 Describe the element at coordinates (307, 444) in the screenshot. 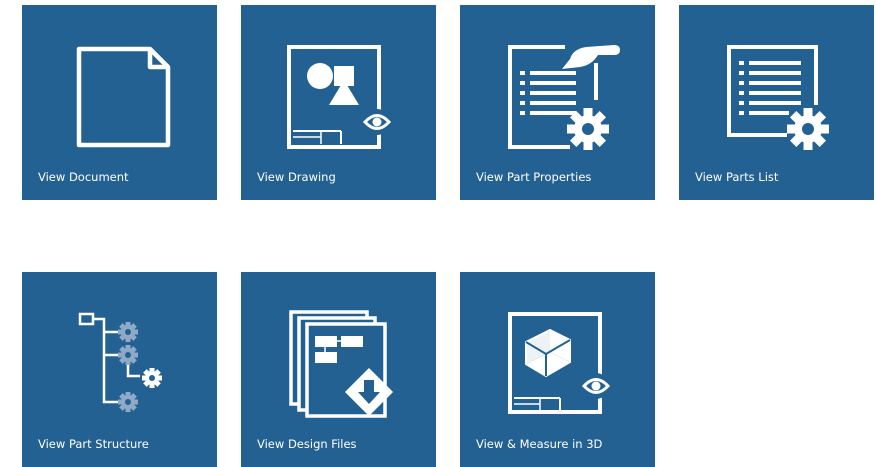

I see `tile-label: View Design Files` at that location.